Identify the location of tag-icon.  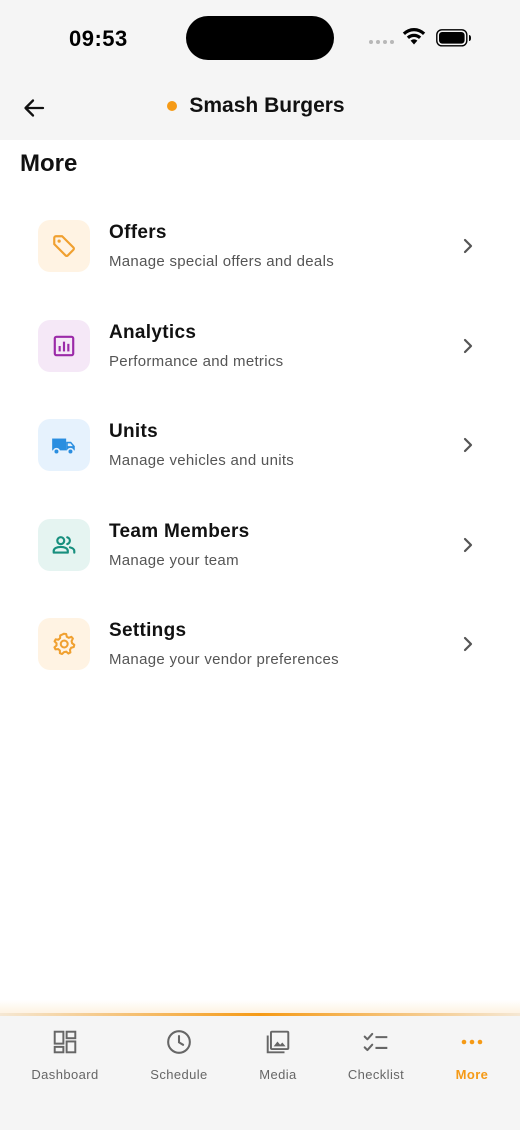
(64, 246).